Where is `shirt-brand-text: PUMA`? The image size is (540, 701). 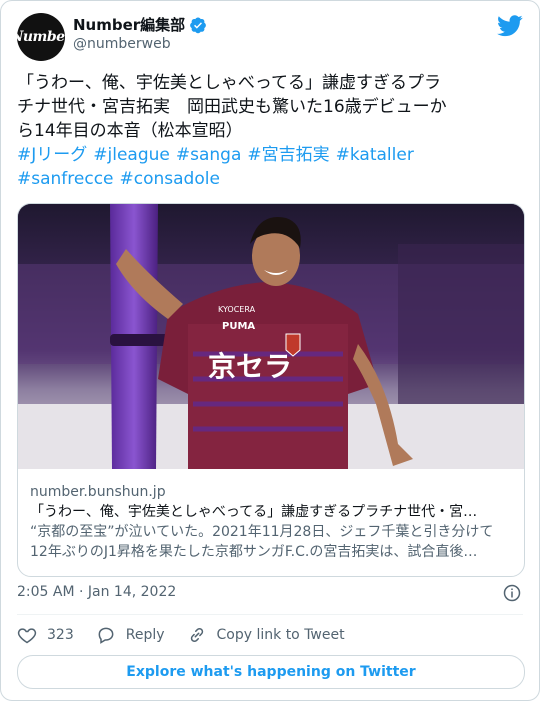
shirt-brand-text: PUMA is located at coordinates (238, 326).